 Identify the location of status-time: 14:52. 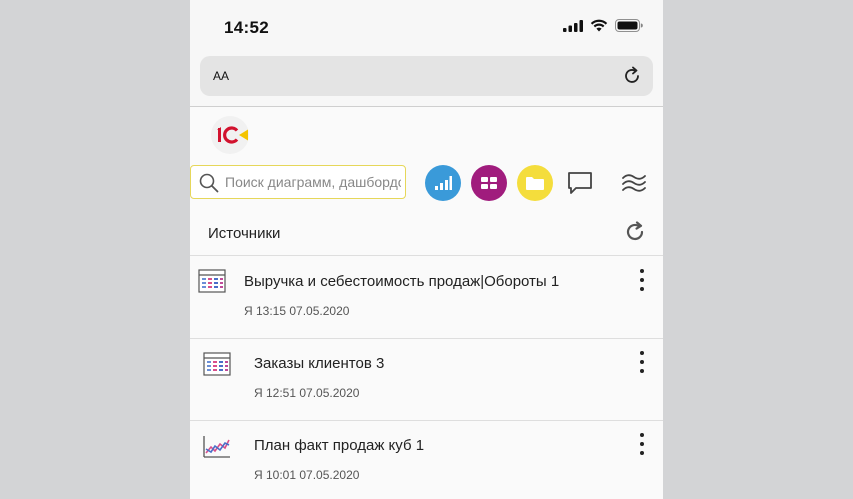
(246, 27).